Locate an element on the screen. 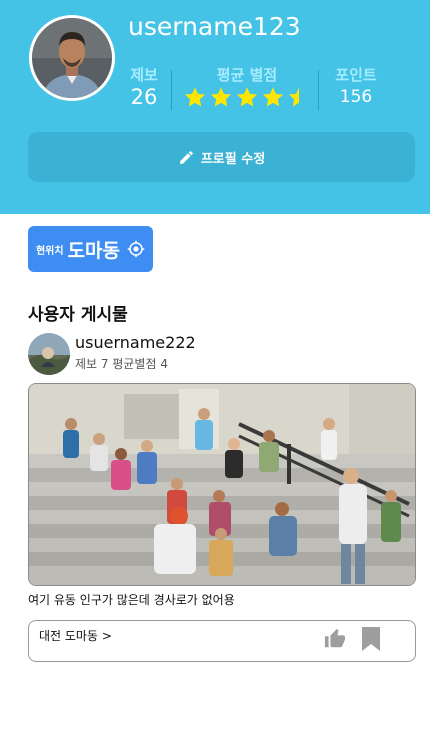 The image size is (430, 733). location-button: 현위치 도마동 is located at coordinates (90, 249).